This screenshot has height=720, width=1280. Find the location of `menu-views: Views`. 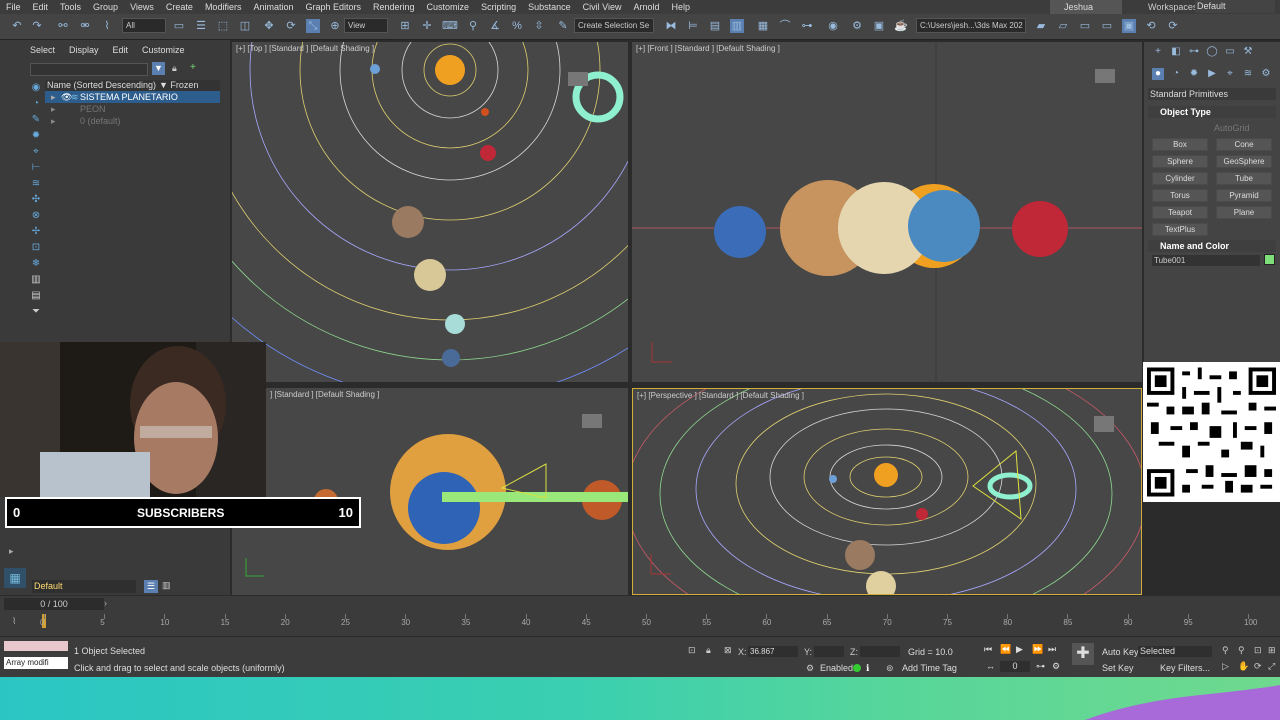

menu-views: Views is located at coordinates (142, 7).